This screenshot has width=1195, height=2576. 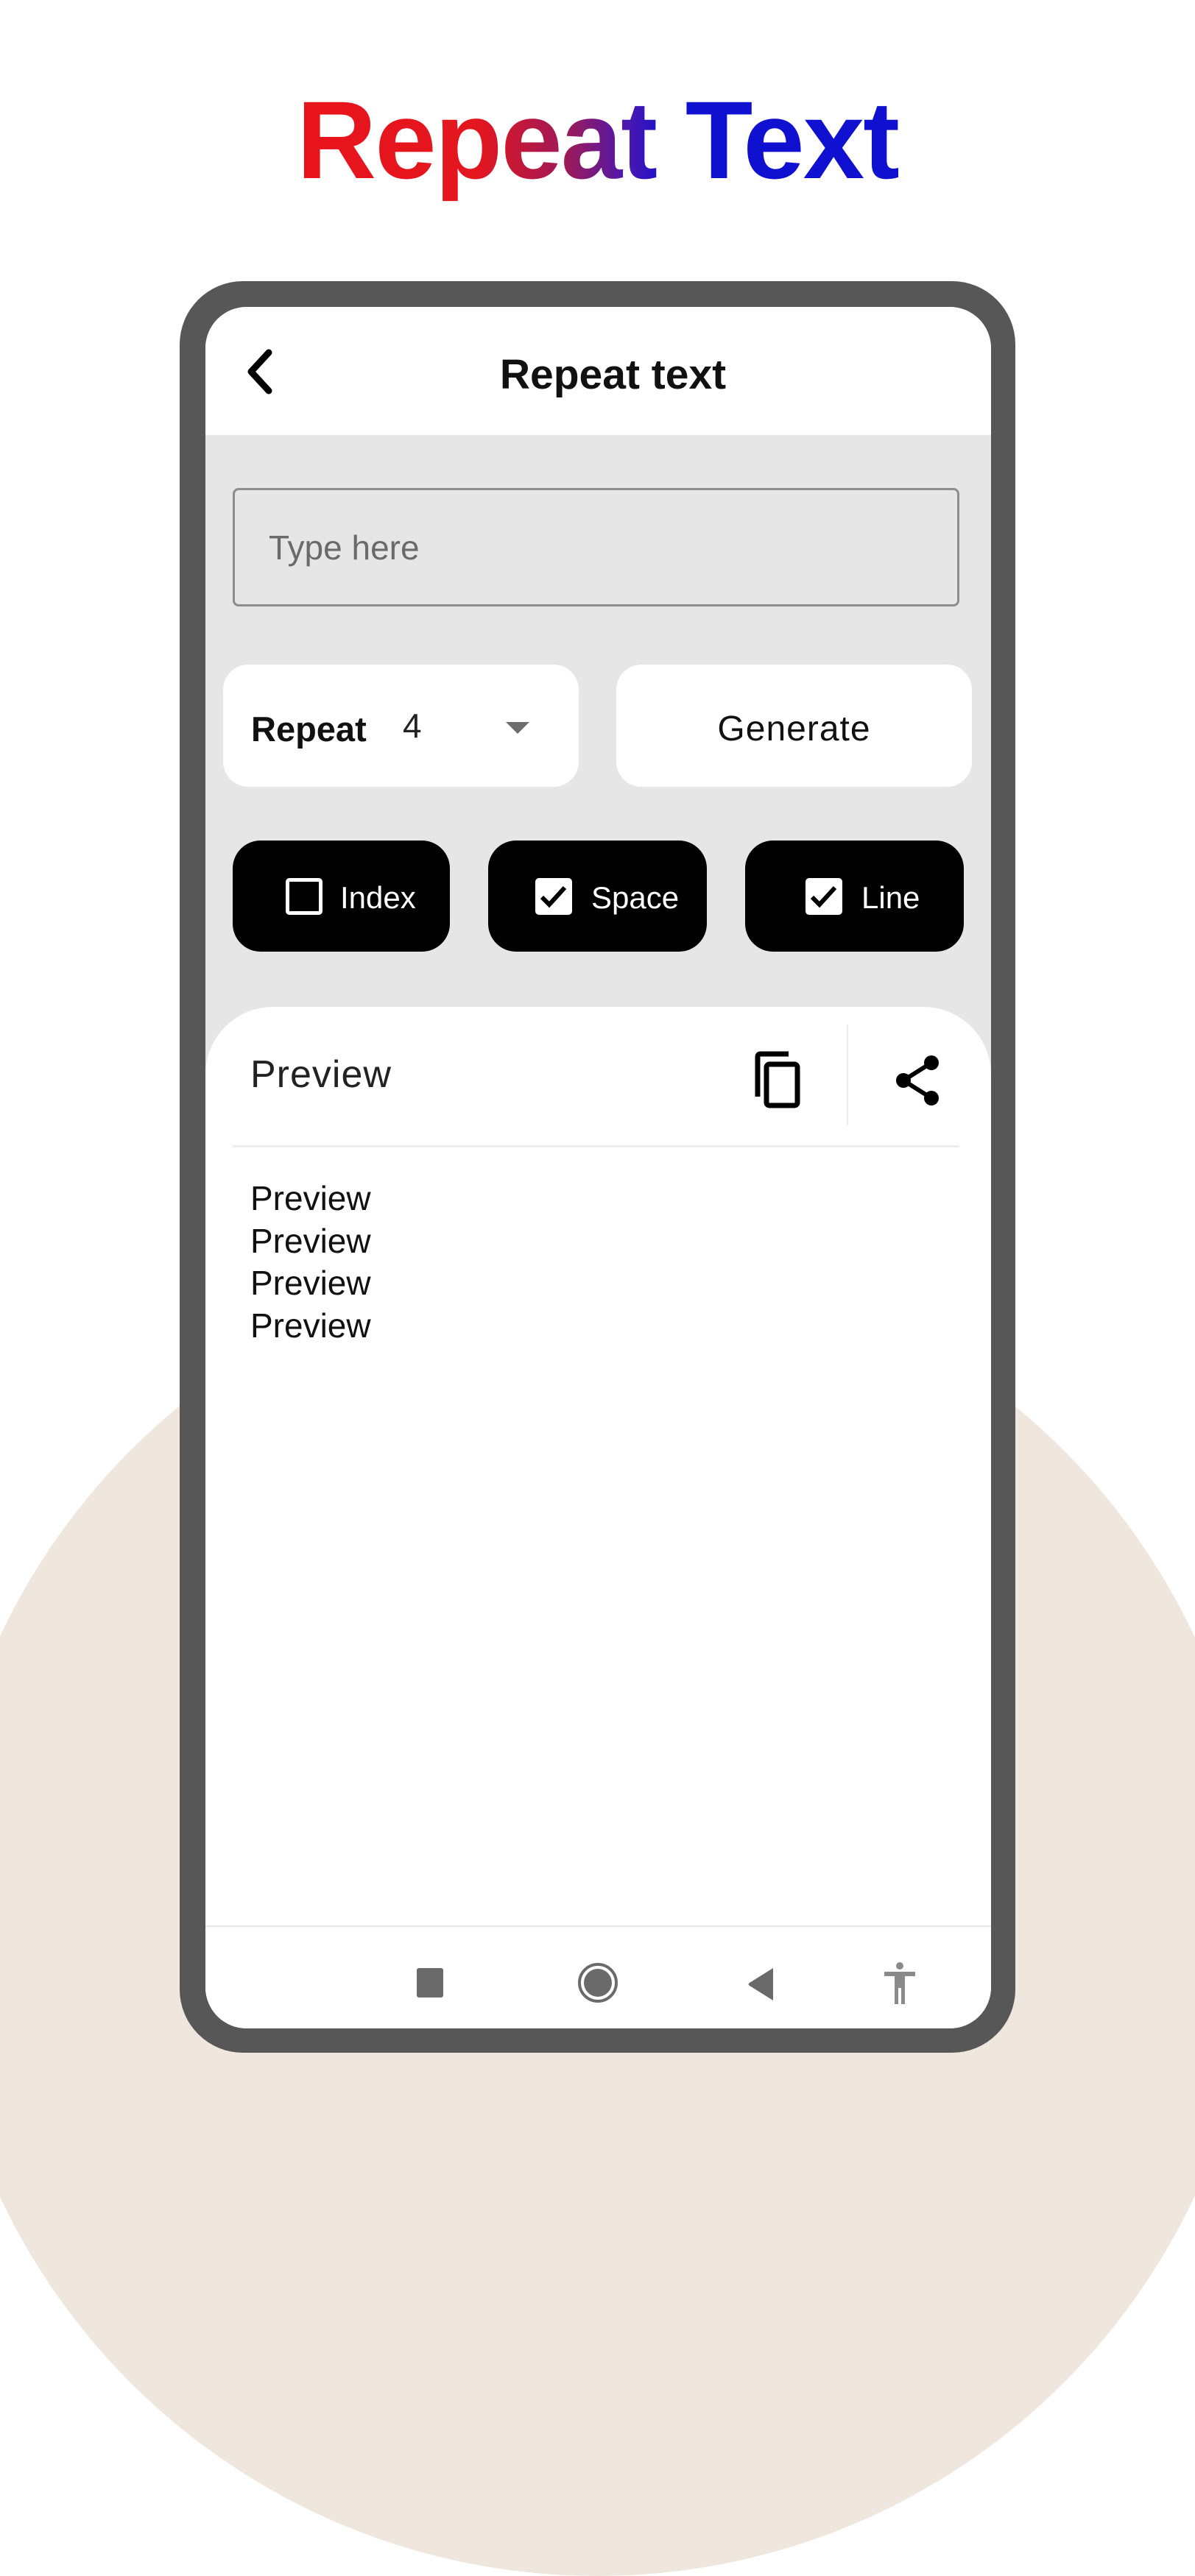 What do you see at coordinates (597, 1982) in the screenshot?
I see `home-icon` at bounding box center [597, 1982].